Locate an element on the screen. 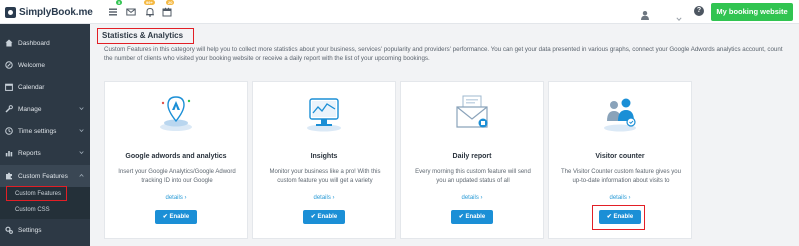 Image resolution: width=799 pixels, height=246 pixels. sidebar-item-label: Settings is located at coordinates (30, 230).